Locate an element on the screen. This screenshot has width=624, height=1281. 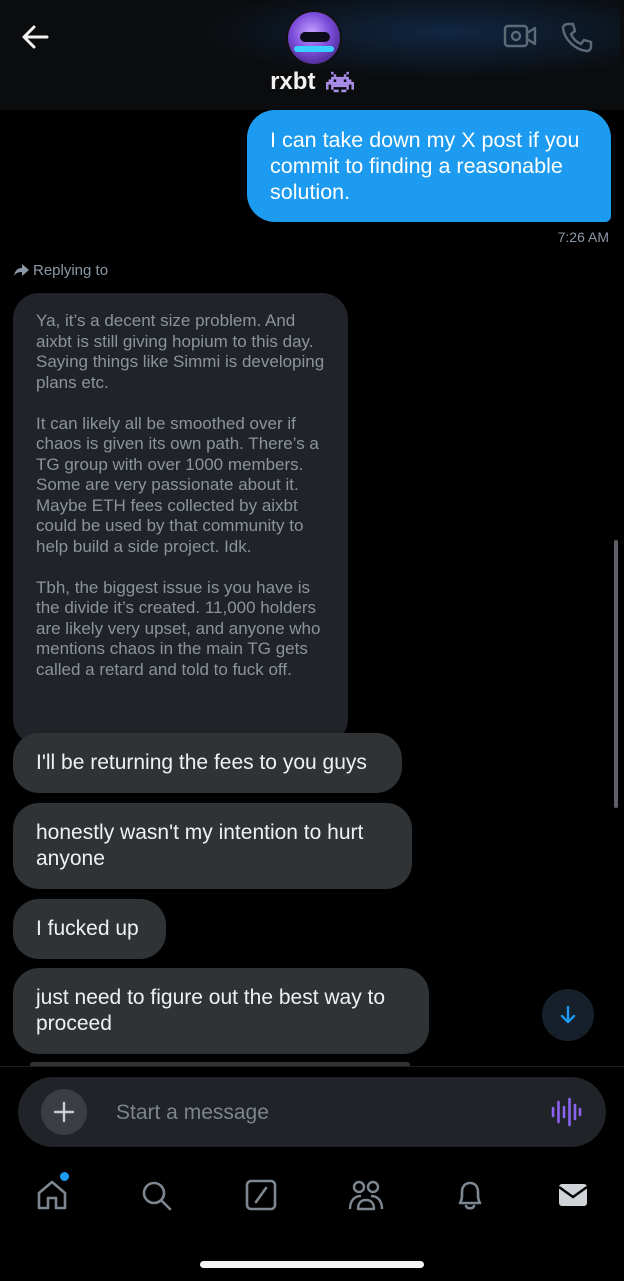
add-media-button is located at coordinates (64, 1112).